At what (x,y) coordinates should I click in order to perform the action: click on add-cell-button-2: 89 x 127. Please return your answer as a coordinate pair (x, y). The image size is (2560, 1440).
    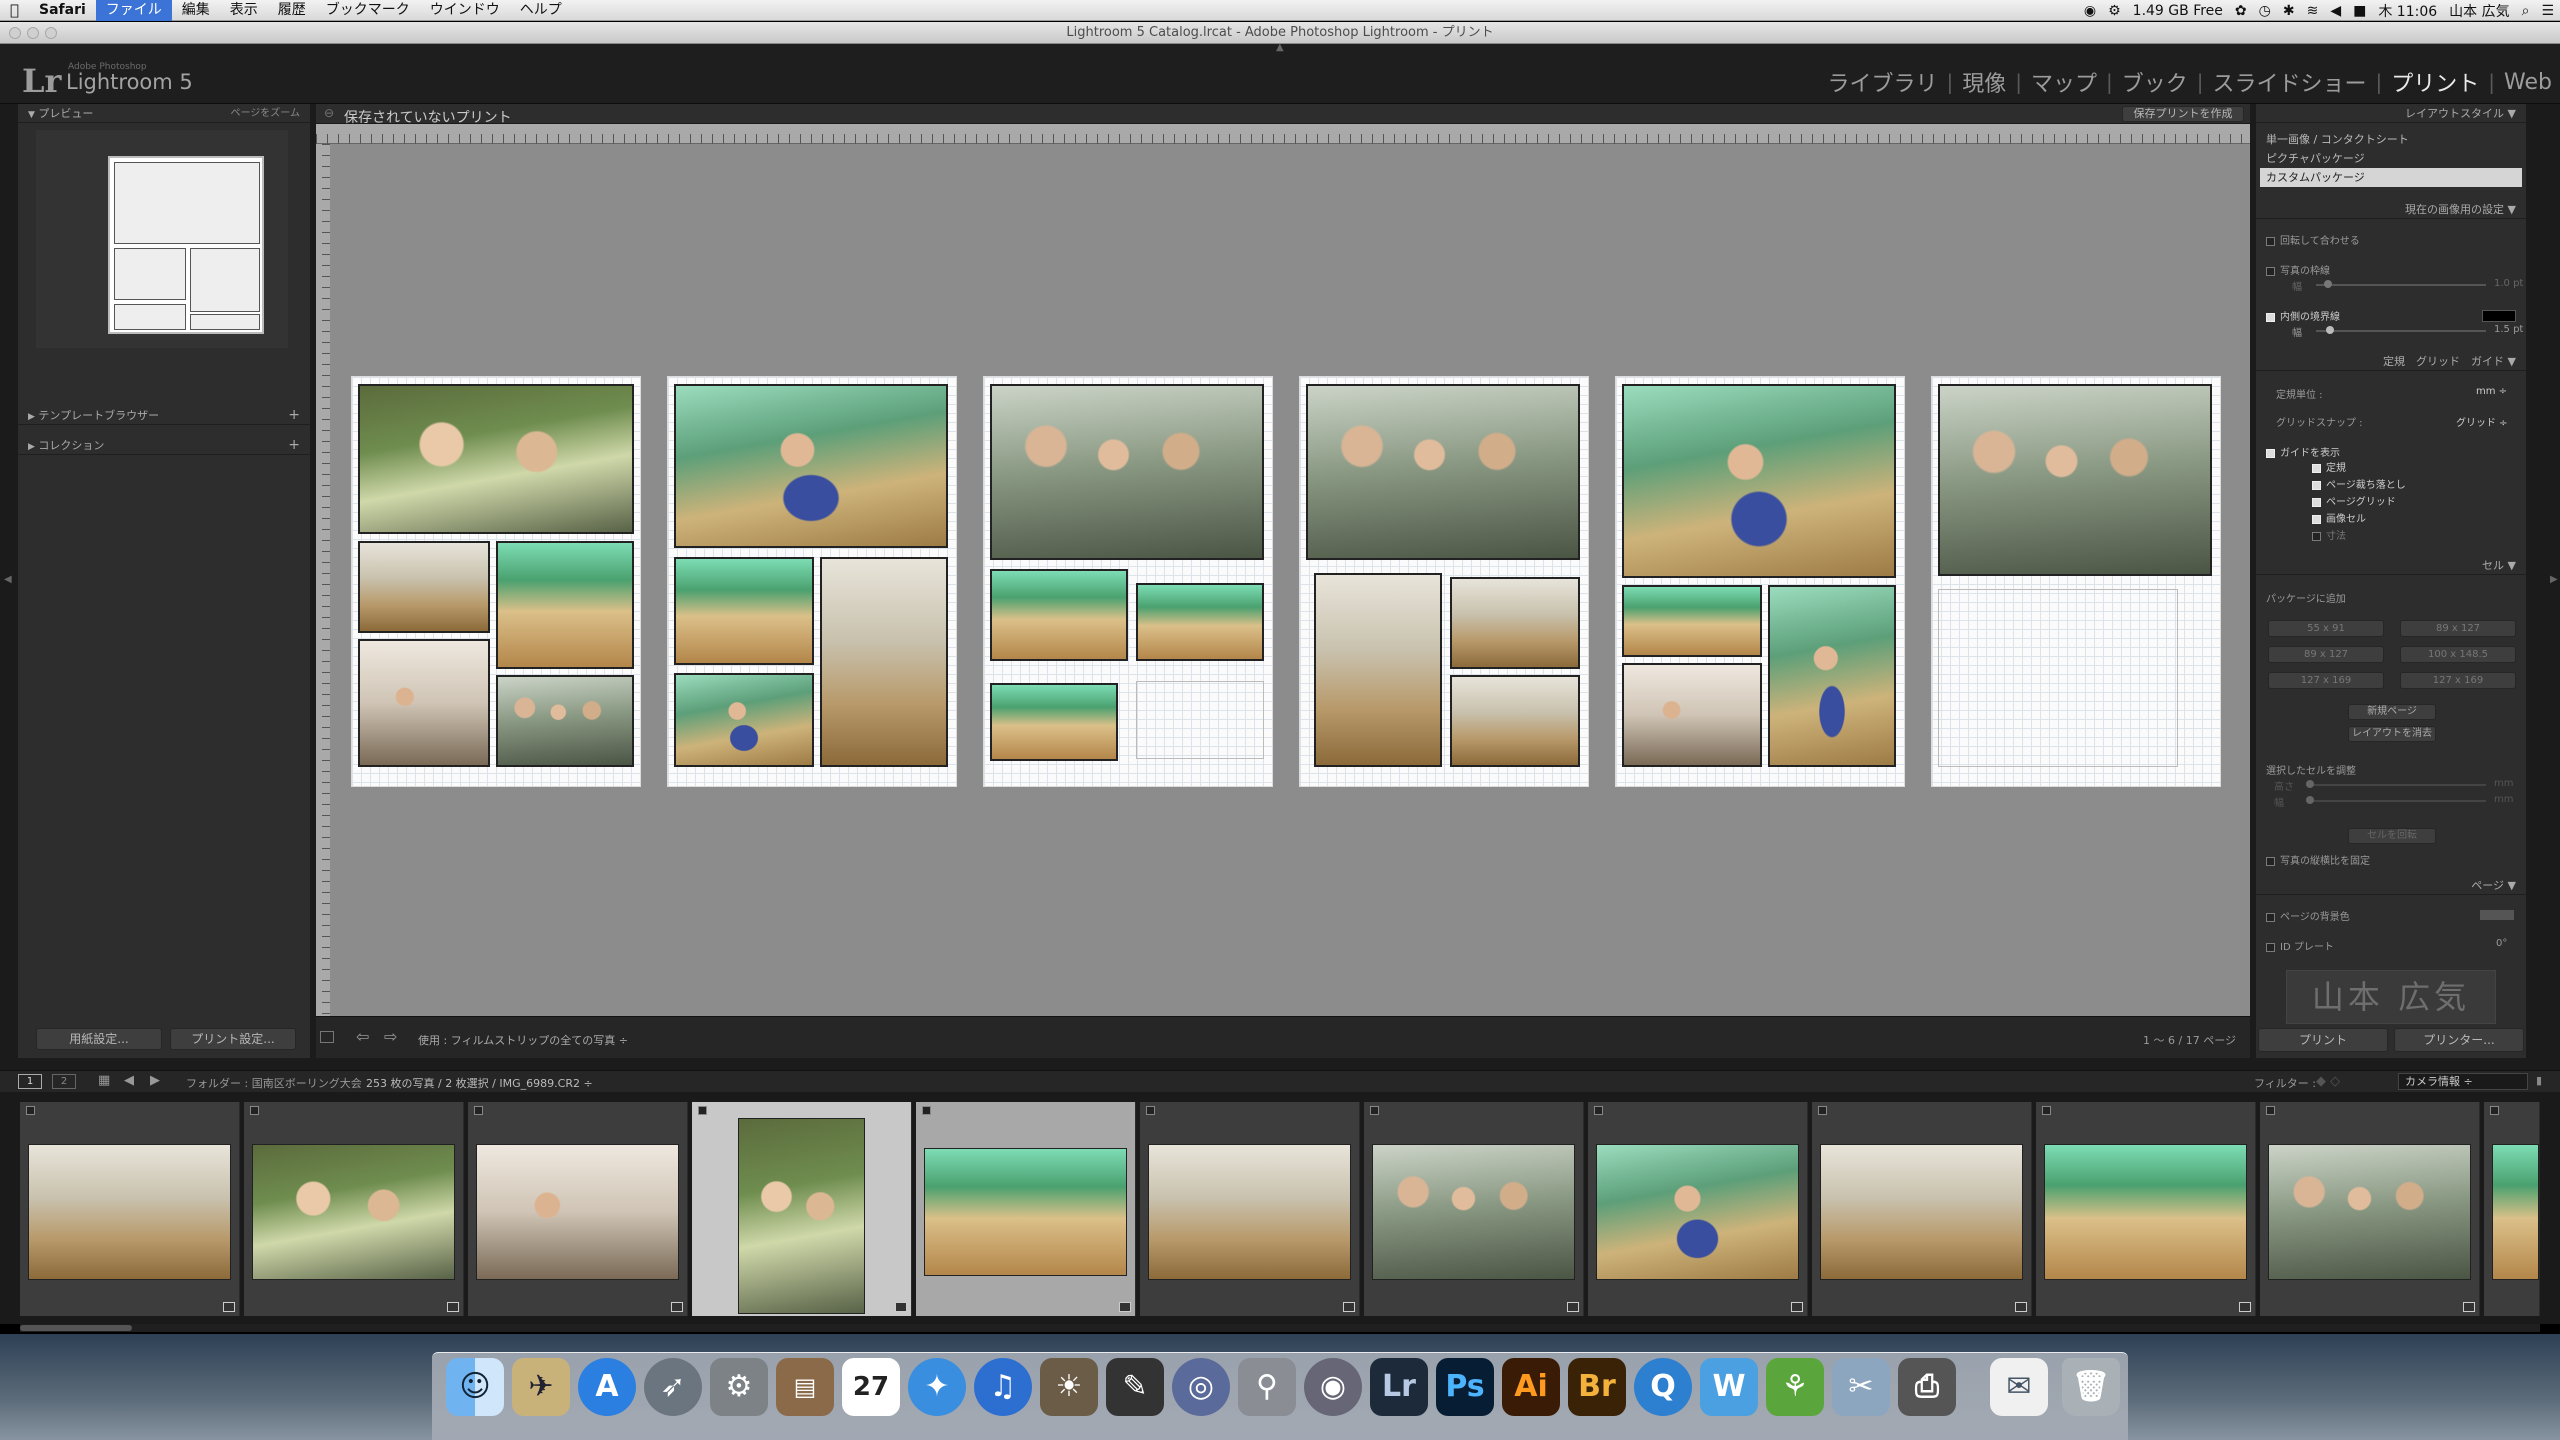
    Looking at the image, I should click on (2458, 628).